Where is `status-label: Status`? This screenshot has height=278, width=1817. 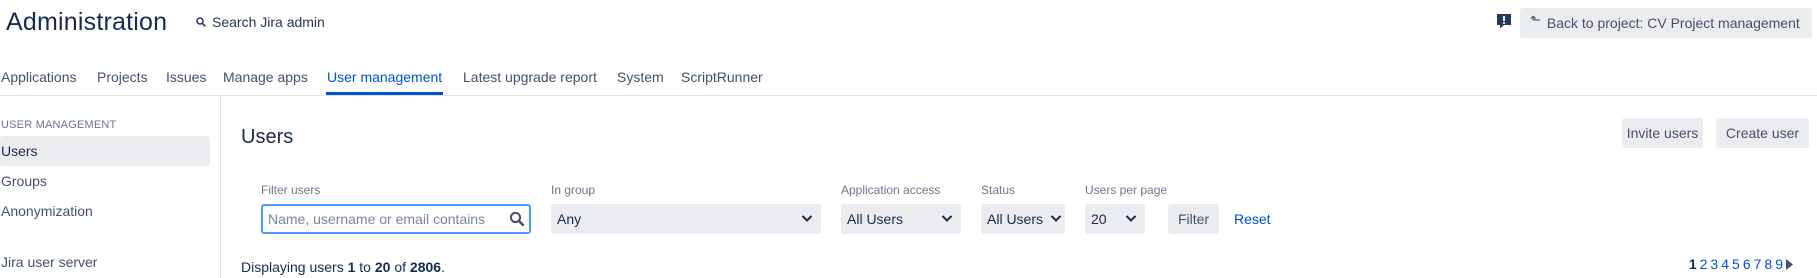 status-label: Status is located at coordinates (998, 190).